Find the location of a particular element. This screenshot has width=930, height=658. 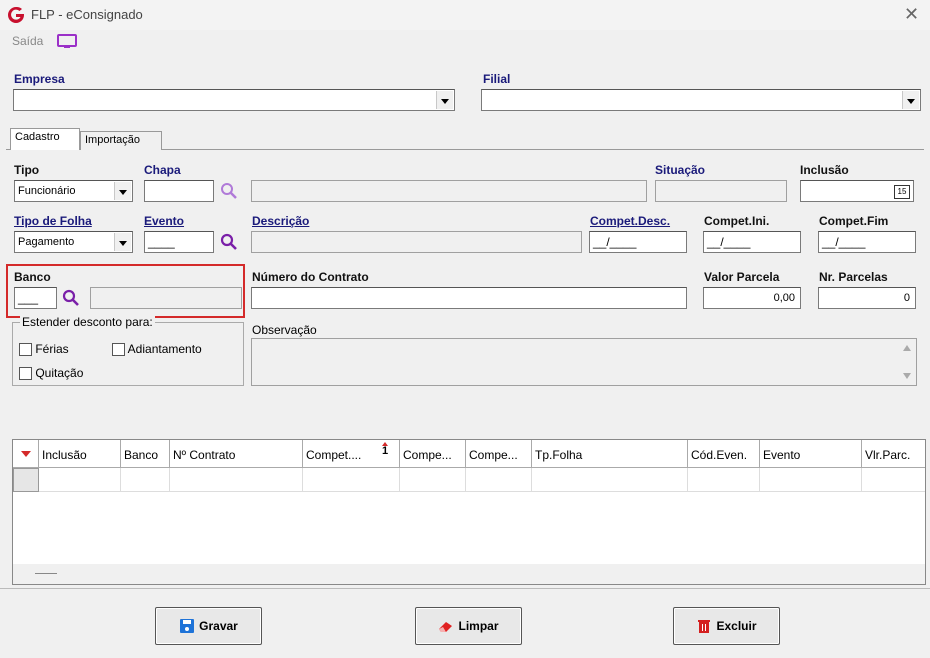

tipo-select: Funcionário is located at coordinates (73, 191).